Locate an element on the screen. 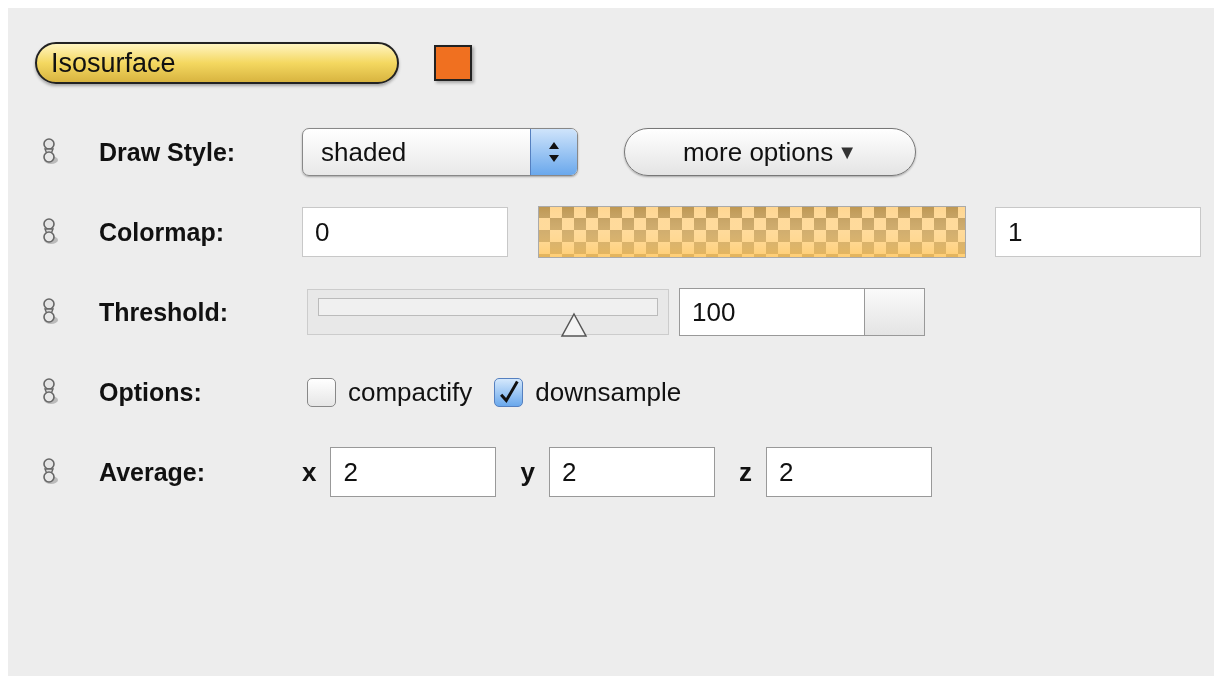  slider-thumb is located at coordinates (574, 325).